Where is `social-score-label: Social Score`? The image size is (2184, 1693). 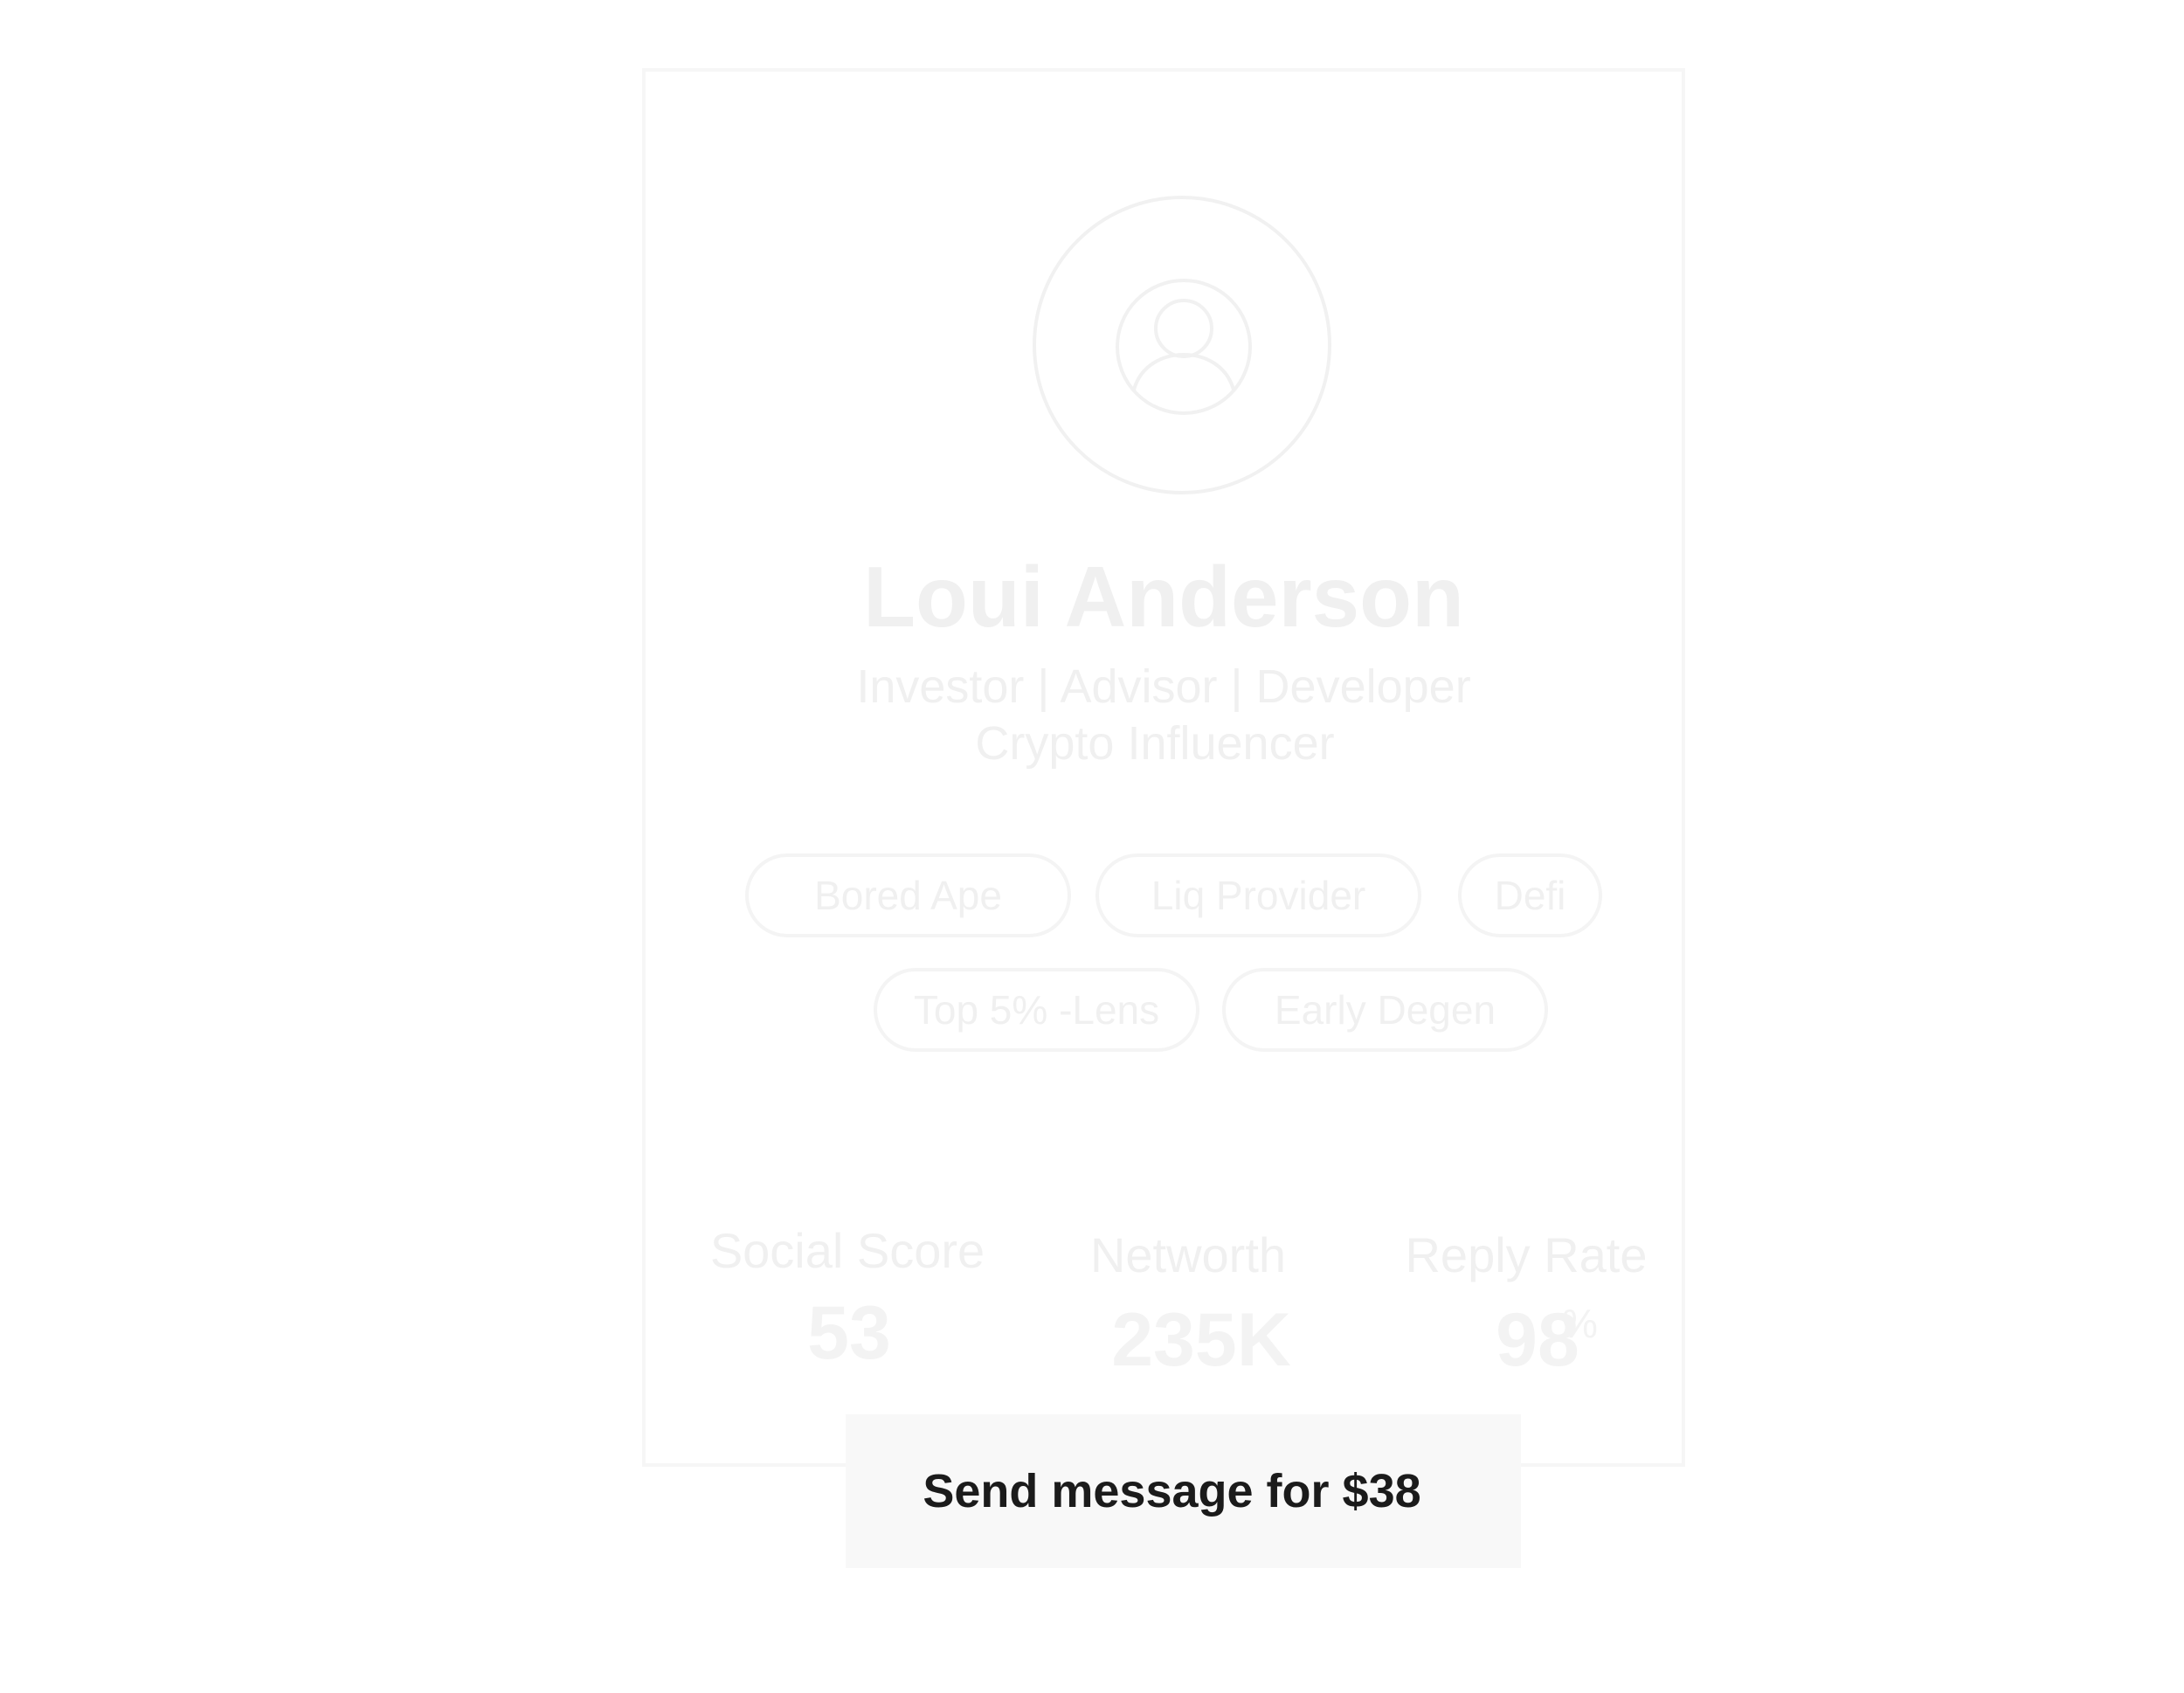
social-score-label: Social Score is located at coordinates (847, 1250).